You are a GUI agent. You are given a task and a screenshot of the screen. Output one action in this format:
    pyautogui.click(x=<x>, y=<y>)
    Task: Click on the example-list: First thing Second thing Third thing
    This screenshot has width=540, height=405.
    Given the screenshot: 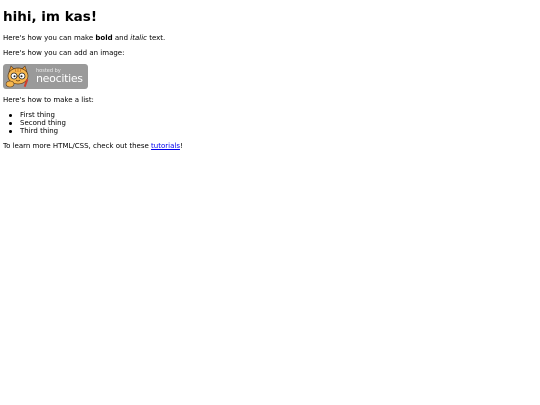 What is the action you would take?
    pyautogui.click(x=34, y=123)
    